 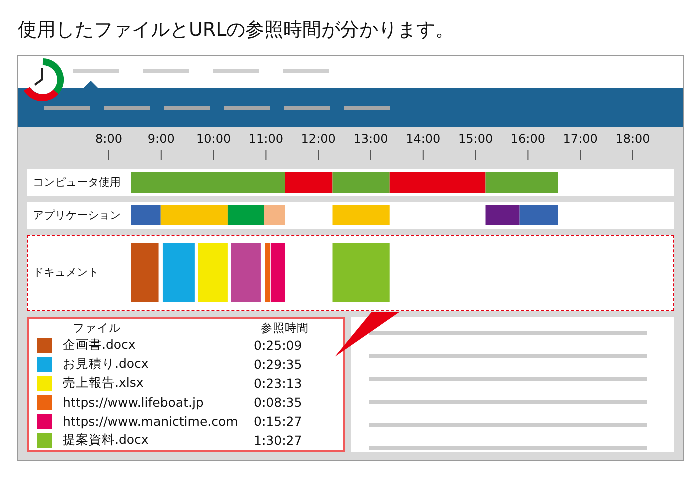 I want to click on time-value: 0:15:27, so click(x=278, y=421).